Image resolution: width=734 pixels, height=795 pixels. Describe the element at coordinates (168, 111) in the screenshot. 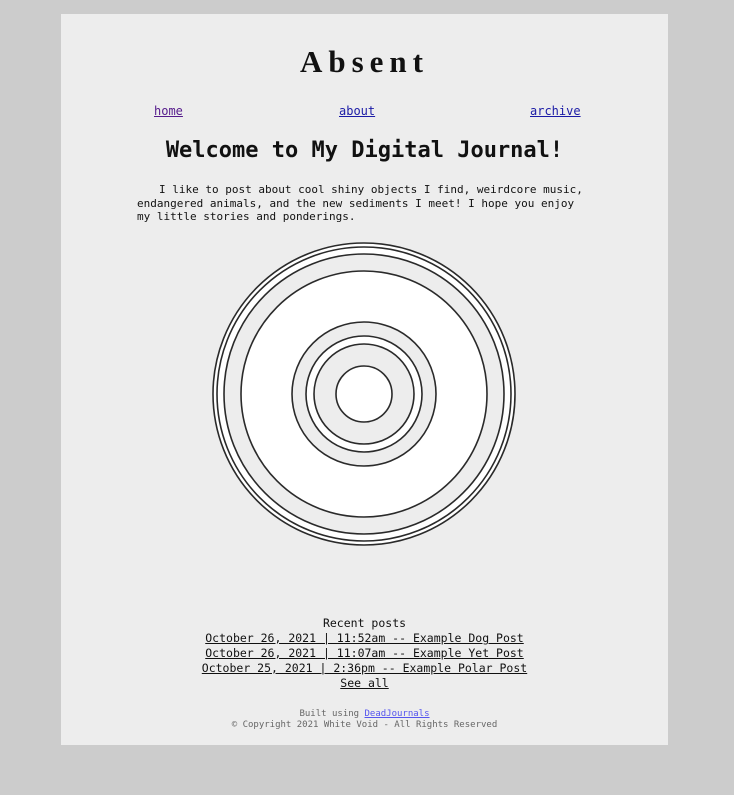

I see `nav-home-link: home` at that location.